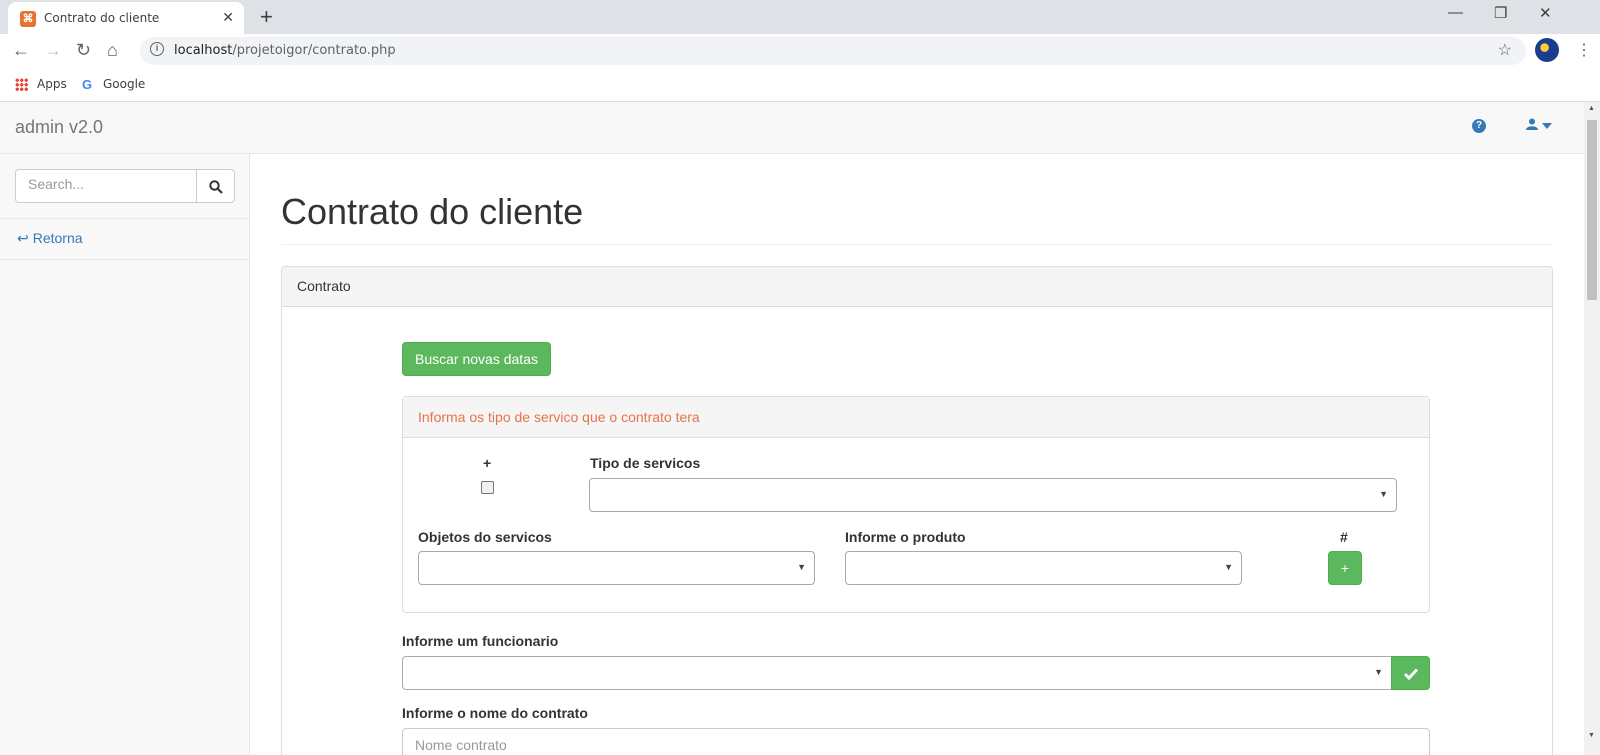 This screenshot has width=1600, height=755. I want to click on objetos-label: Objetos do servicos, so click(485, 537).